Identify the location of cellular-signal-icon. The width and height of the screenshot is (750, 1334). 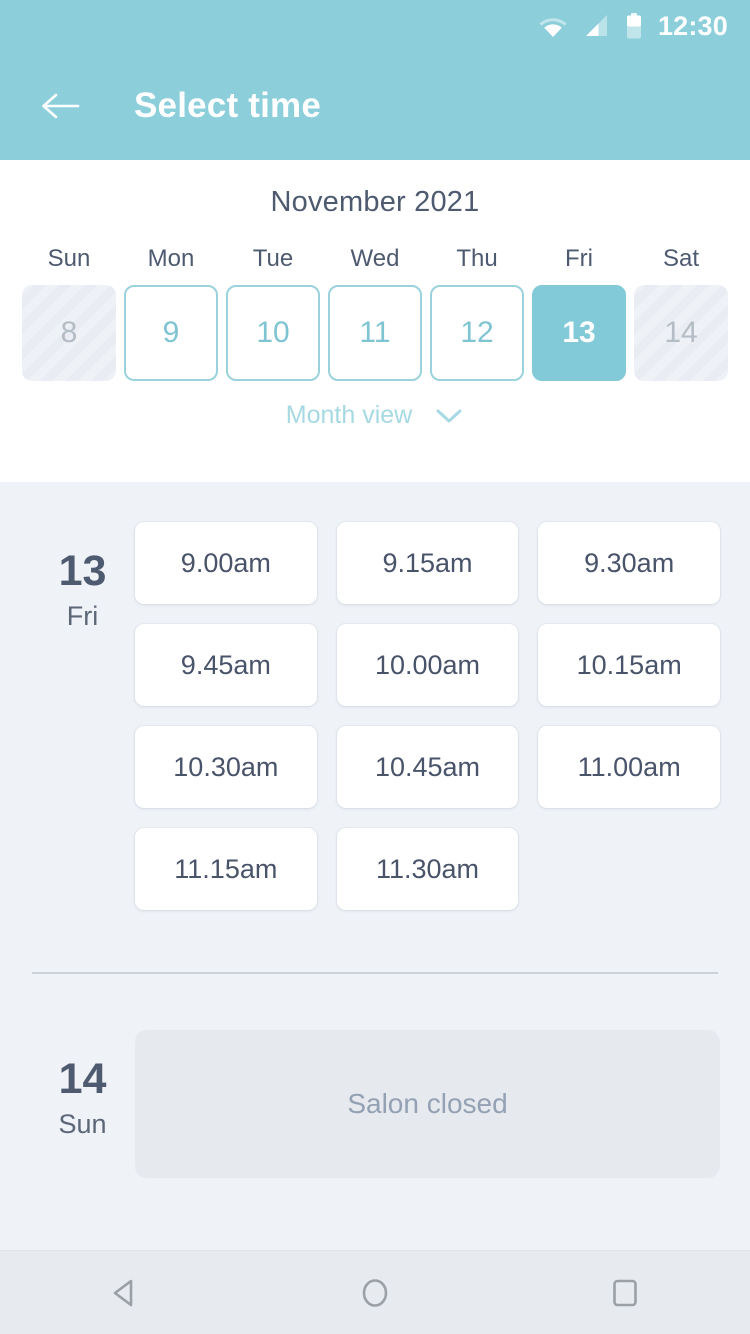
(596, 25).